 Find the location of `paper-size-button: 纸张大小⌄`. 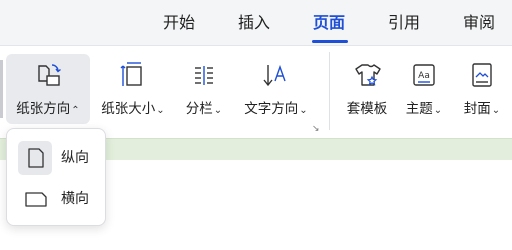

paper-size-button: 纸张大小⌄ is located at coordinates (133, 89).